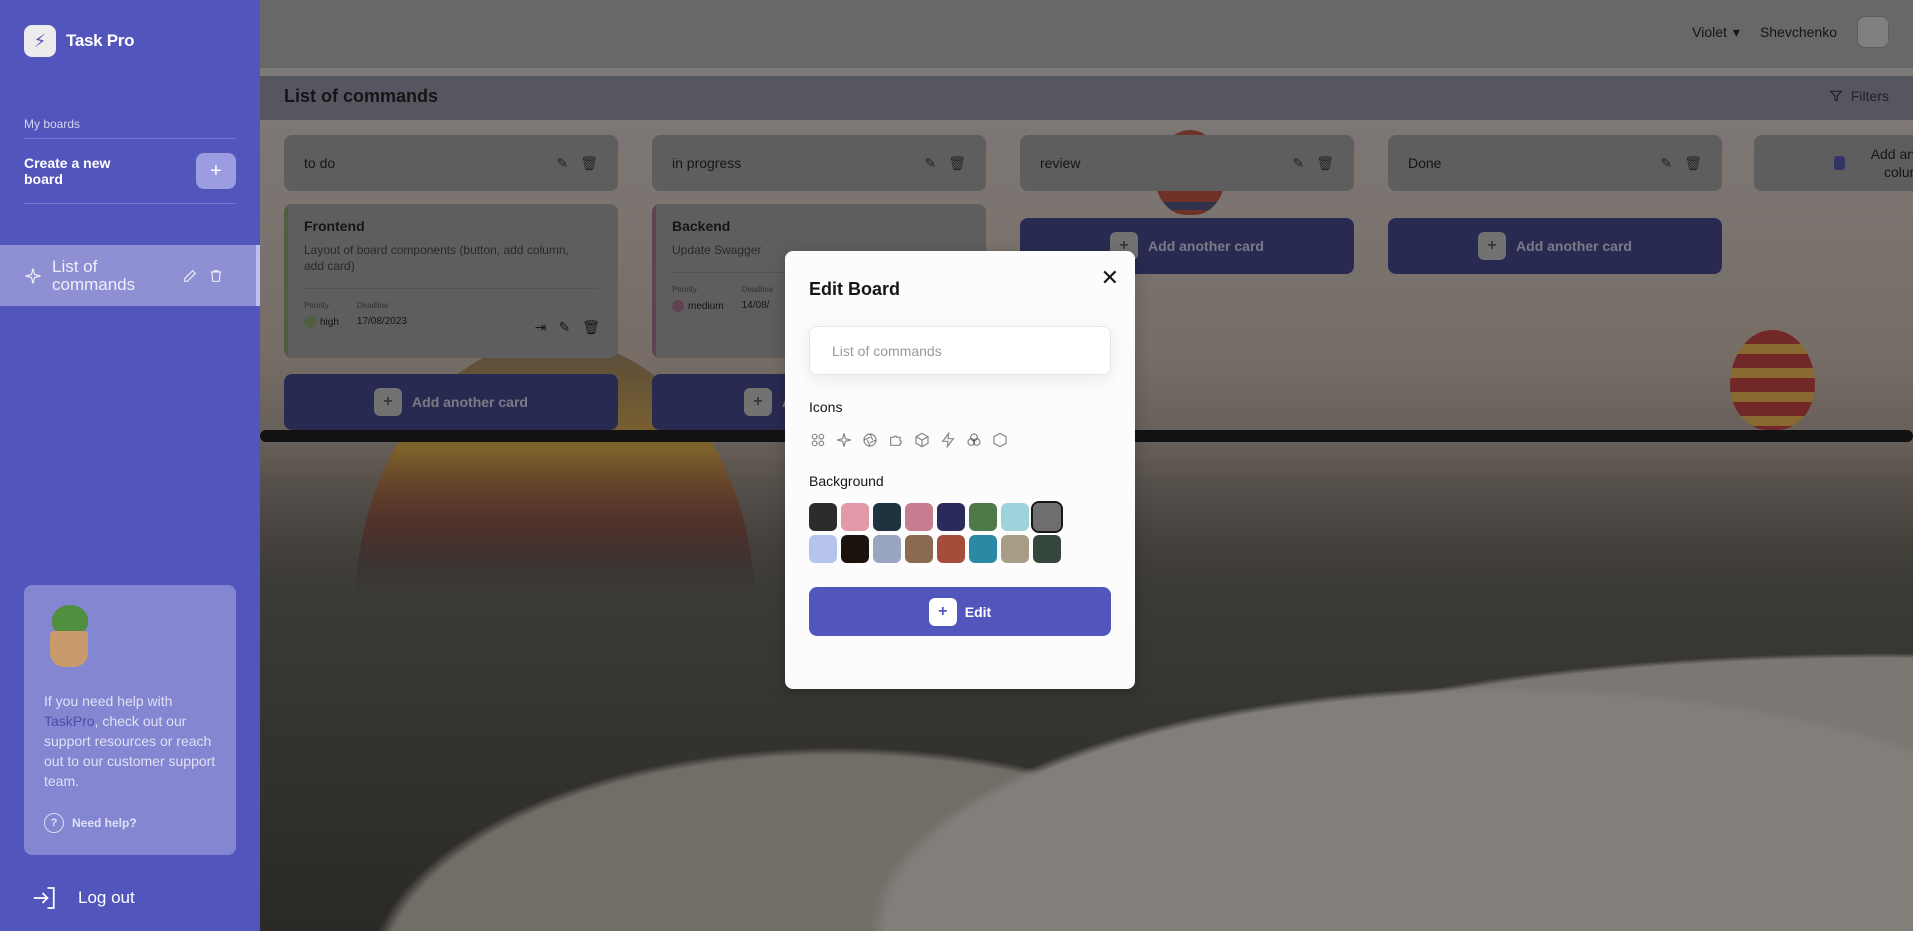  I want to click on board-title-input, so click(960, 350).